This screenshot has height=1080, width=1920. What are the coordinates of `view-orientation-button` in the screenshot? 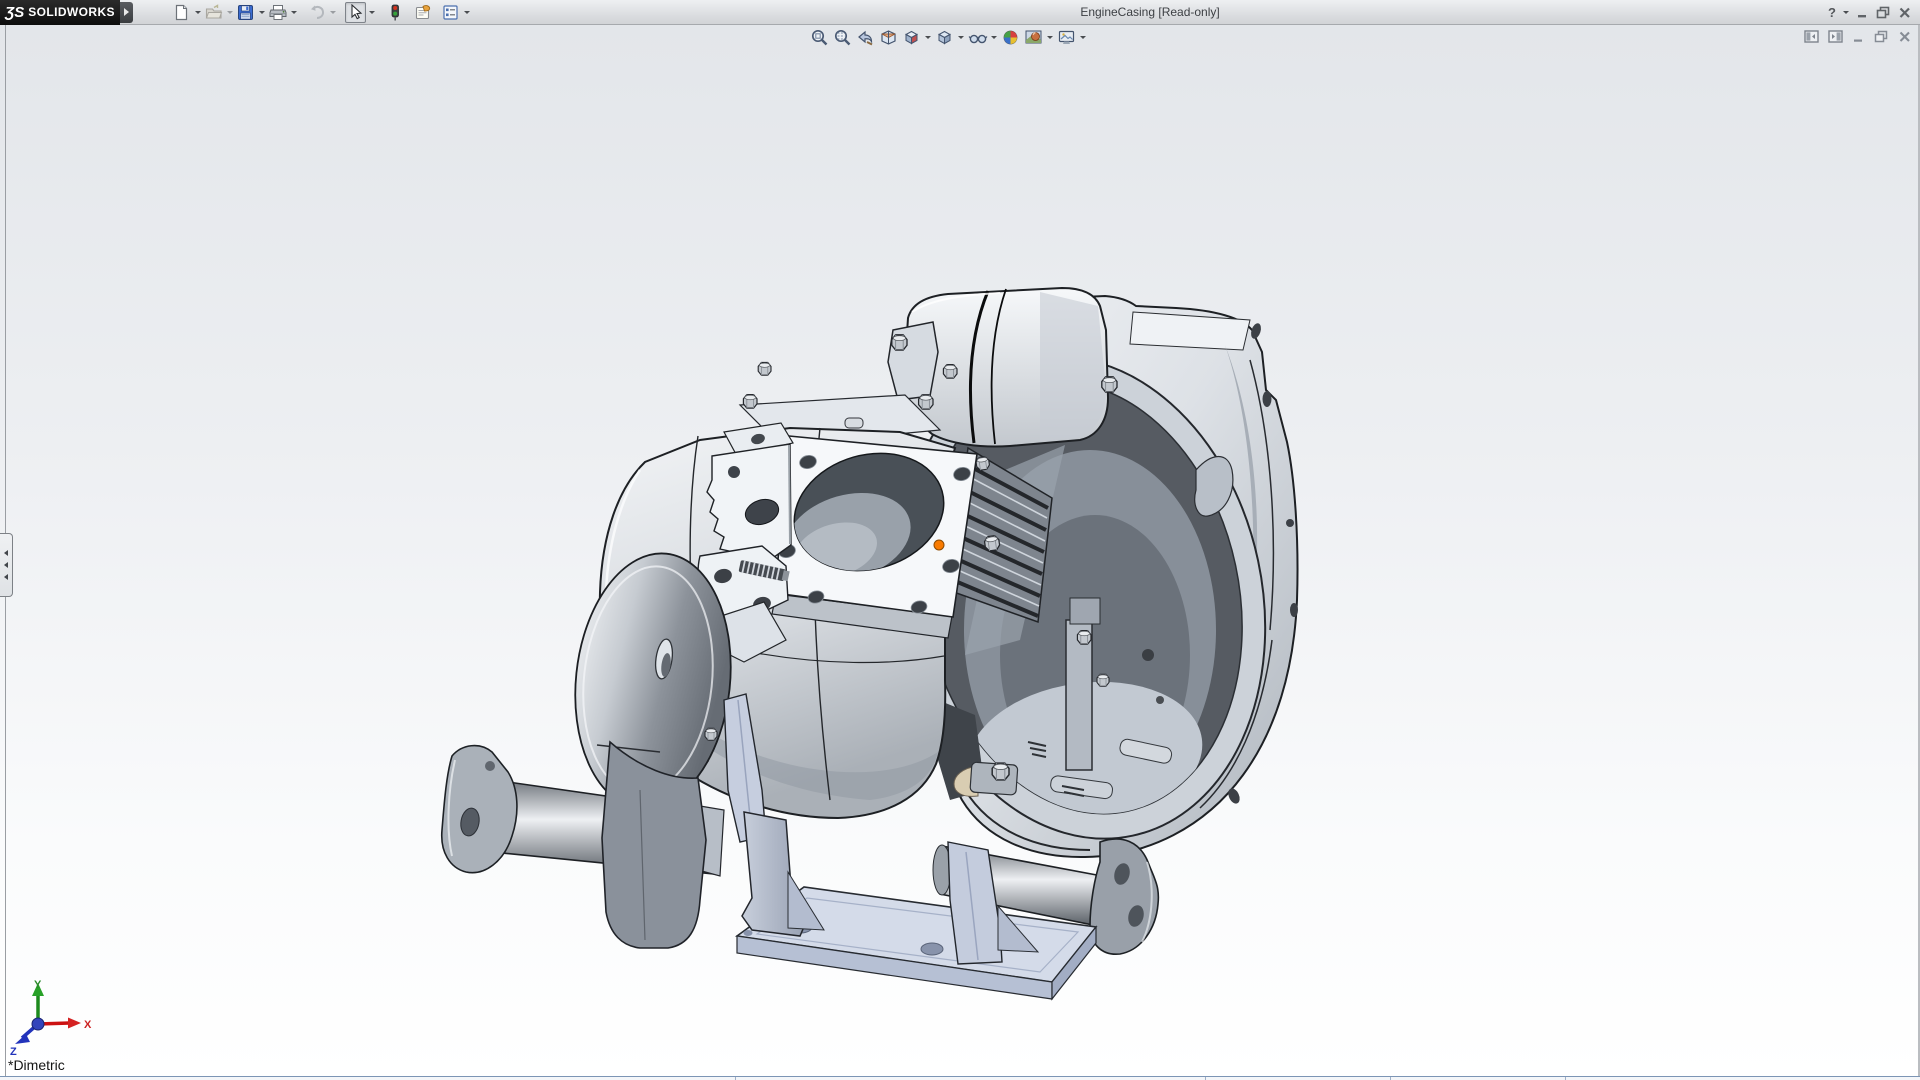 It's located at (911, 37).